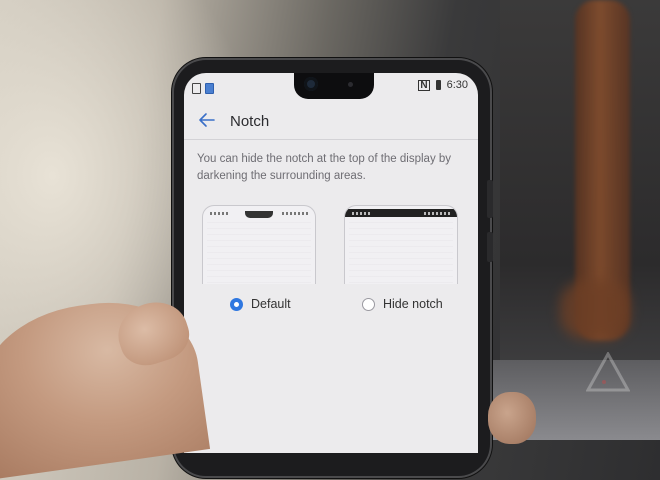  What do you see at coordinates (443, 85) in the screenshot?
I see `status-bar-right: N 6:30` at bounding box center [443, 85].